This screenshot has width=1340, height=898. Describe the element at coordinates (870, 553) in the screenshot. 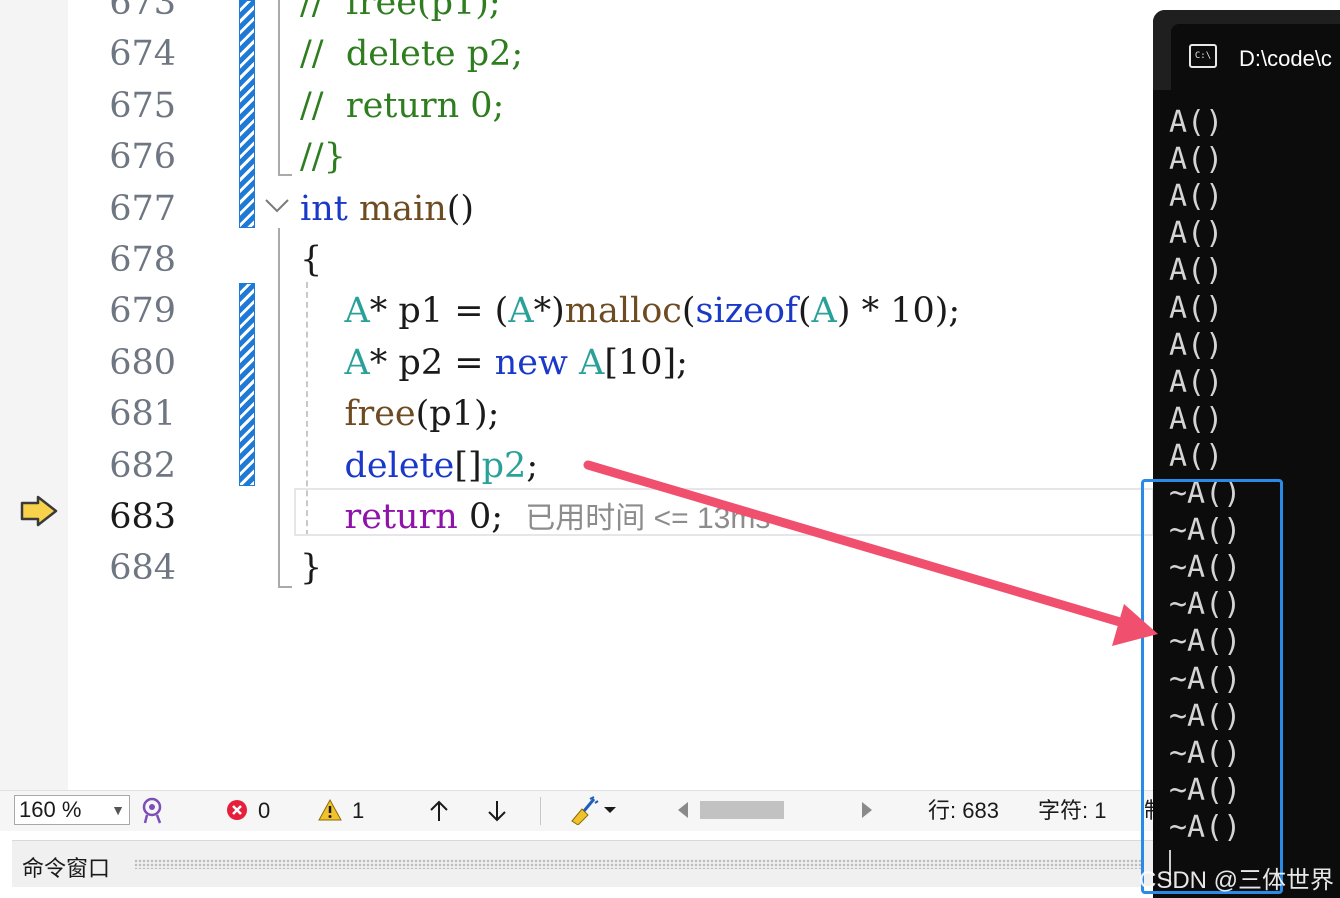

I see `annotation-arrow` at that location.